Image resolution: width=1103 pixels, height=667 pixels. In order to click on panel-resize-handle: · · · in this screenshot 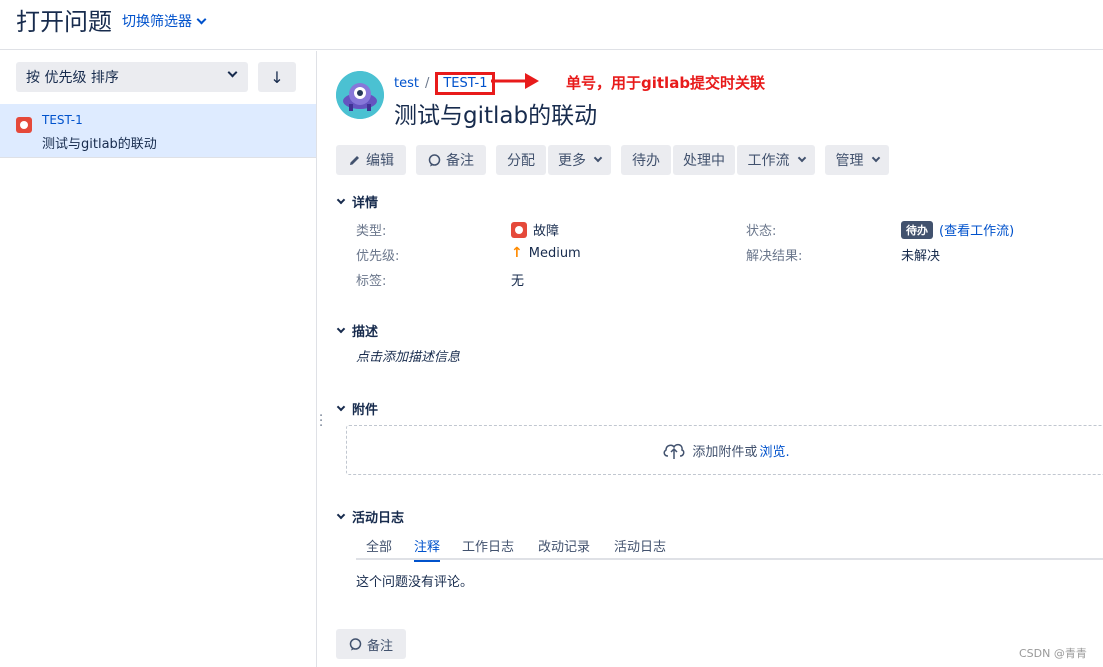, I will do `click(321, 421)`.